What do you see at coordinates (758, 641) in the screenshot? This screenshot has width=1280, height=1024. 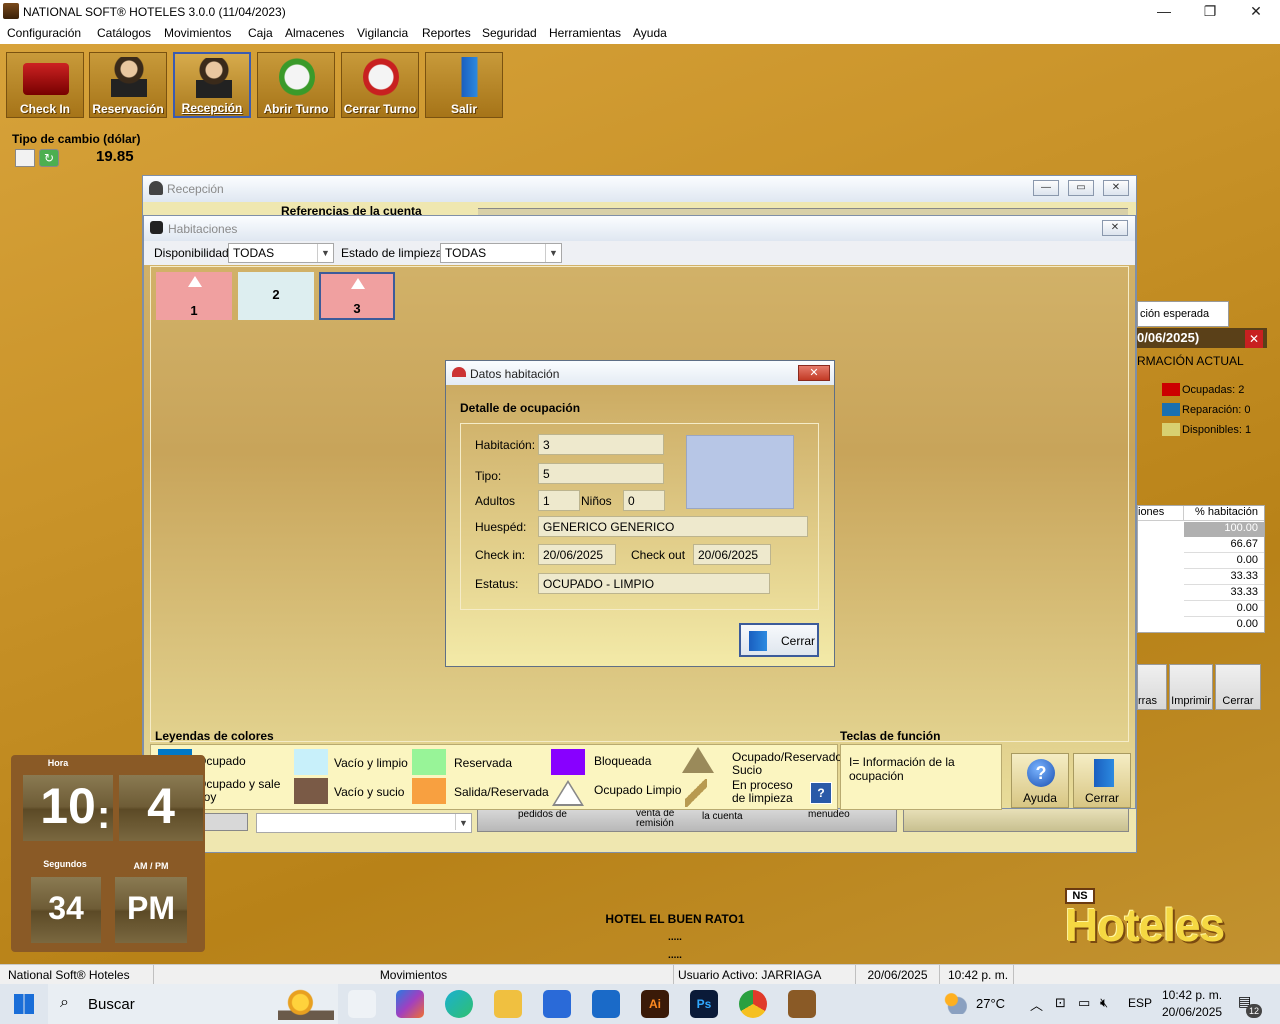 I see `exit-door-icon` at bounding box center [758, 641].